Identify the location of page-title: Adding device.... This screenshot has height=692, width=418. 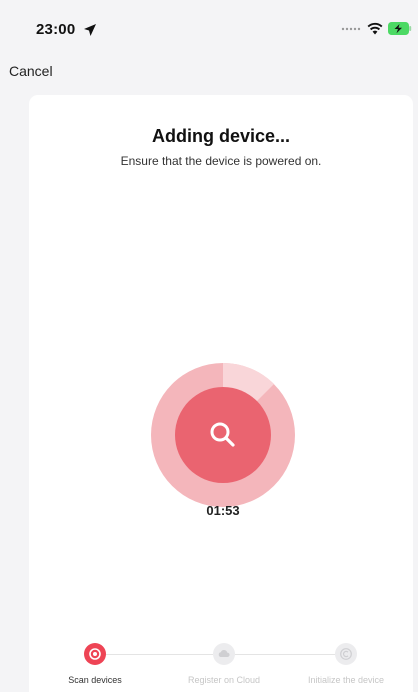
(221, 136).